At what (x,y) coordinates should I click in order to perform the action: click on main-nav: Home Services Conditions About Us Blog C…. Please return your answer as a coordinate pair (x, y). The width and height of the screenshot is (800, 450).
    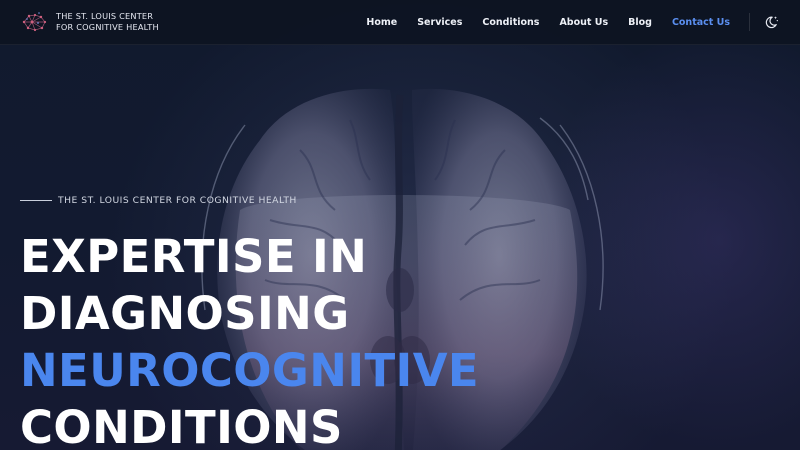
    Looking at the image, I should click on (538, 22).